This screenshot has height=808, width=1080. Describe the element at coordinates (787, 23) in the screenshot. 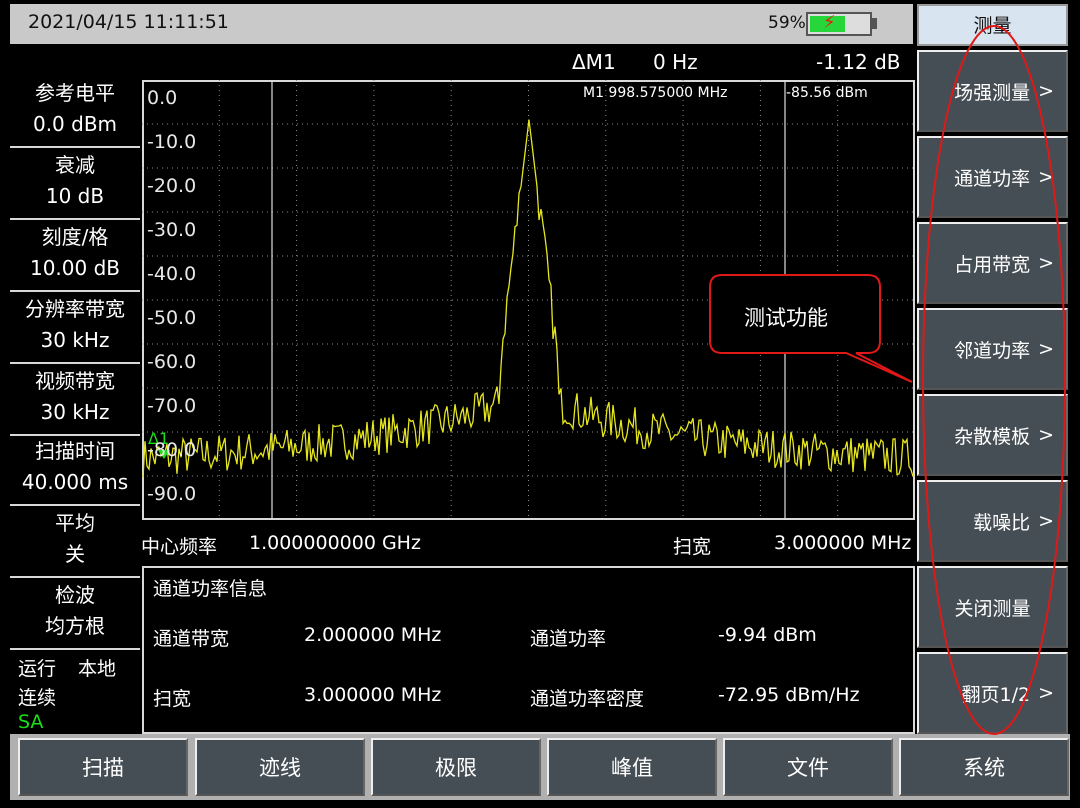

I see `battery-percent: 59%` at that location.